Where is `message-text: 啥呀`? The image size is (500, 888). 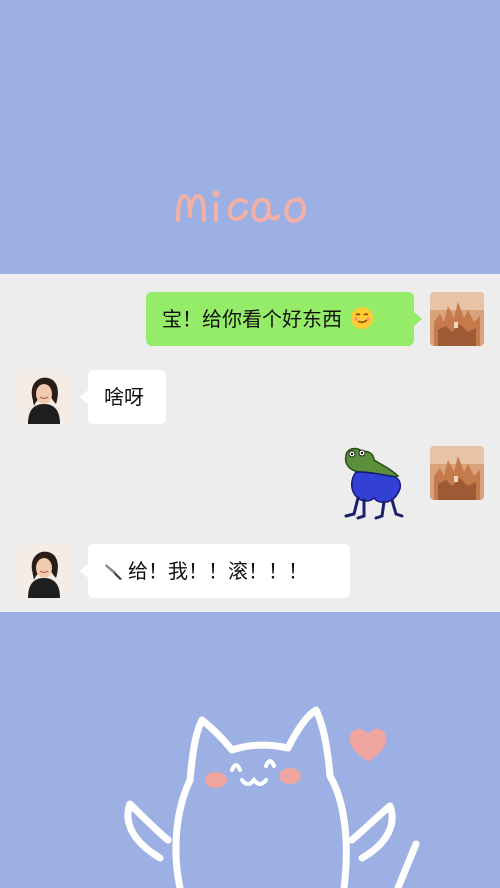 message-text: 啥呀 is located at coordinates (124, 397).